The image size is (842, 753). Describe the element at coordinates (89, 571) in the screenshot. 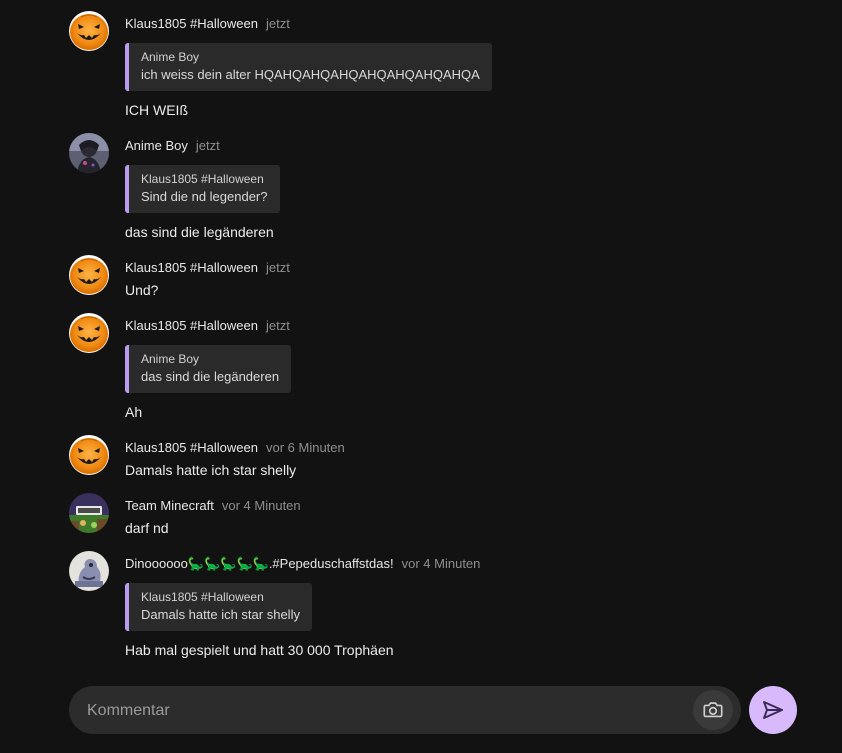

I see `dino-avatar` at that location.